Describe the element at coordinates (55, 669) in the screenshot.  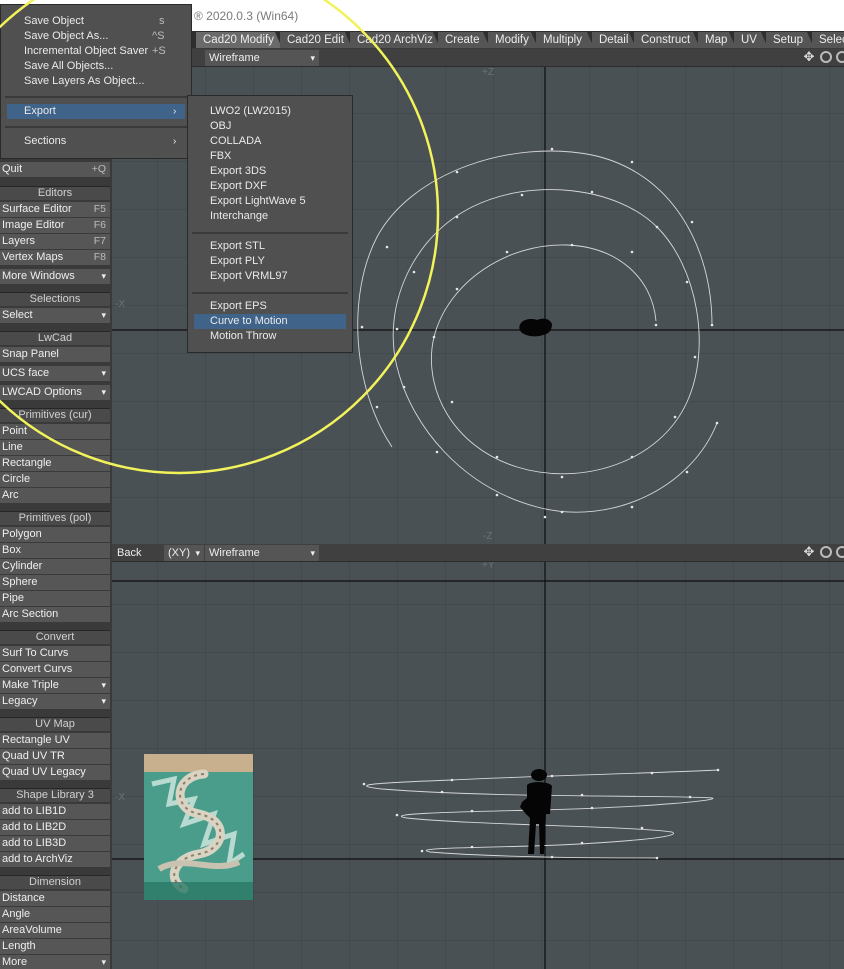
I see `convert-curvs-button: Convert Curvs` at that location.